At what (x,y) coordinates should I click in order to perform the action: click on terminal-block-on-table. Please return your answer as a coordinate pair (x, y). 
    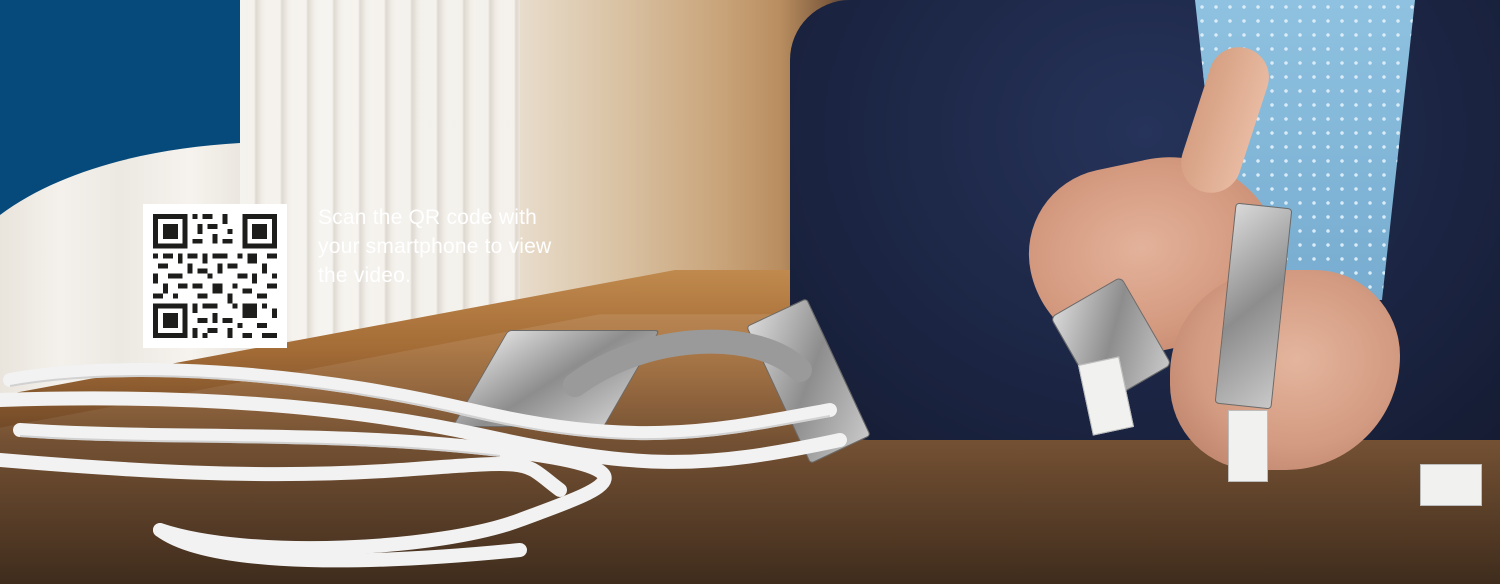
    Looking at the image, I should click on (1451, 485).